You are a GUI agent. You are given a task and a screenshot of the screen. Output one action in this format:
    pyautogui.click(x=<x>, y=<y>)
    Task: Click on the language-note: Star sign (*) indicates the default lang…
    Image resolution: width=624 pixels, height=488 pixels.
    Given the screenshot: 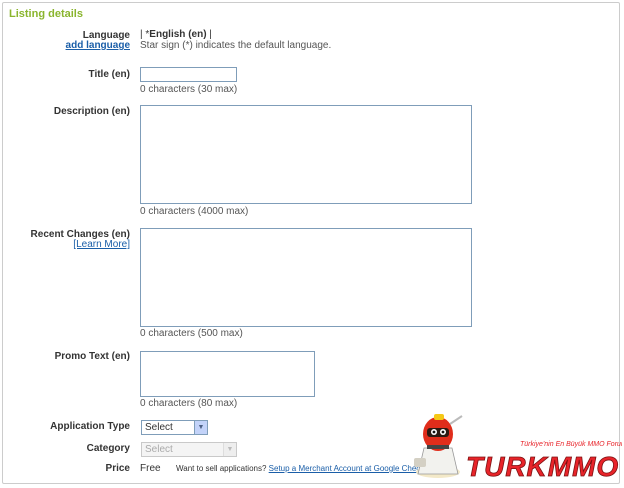 What is the action you would take?
    pyautogui.click(x=236, y=45)
    